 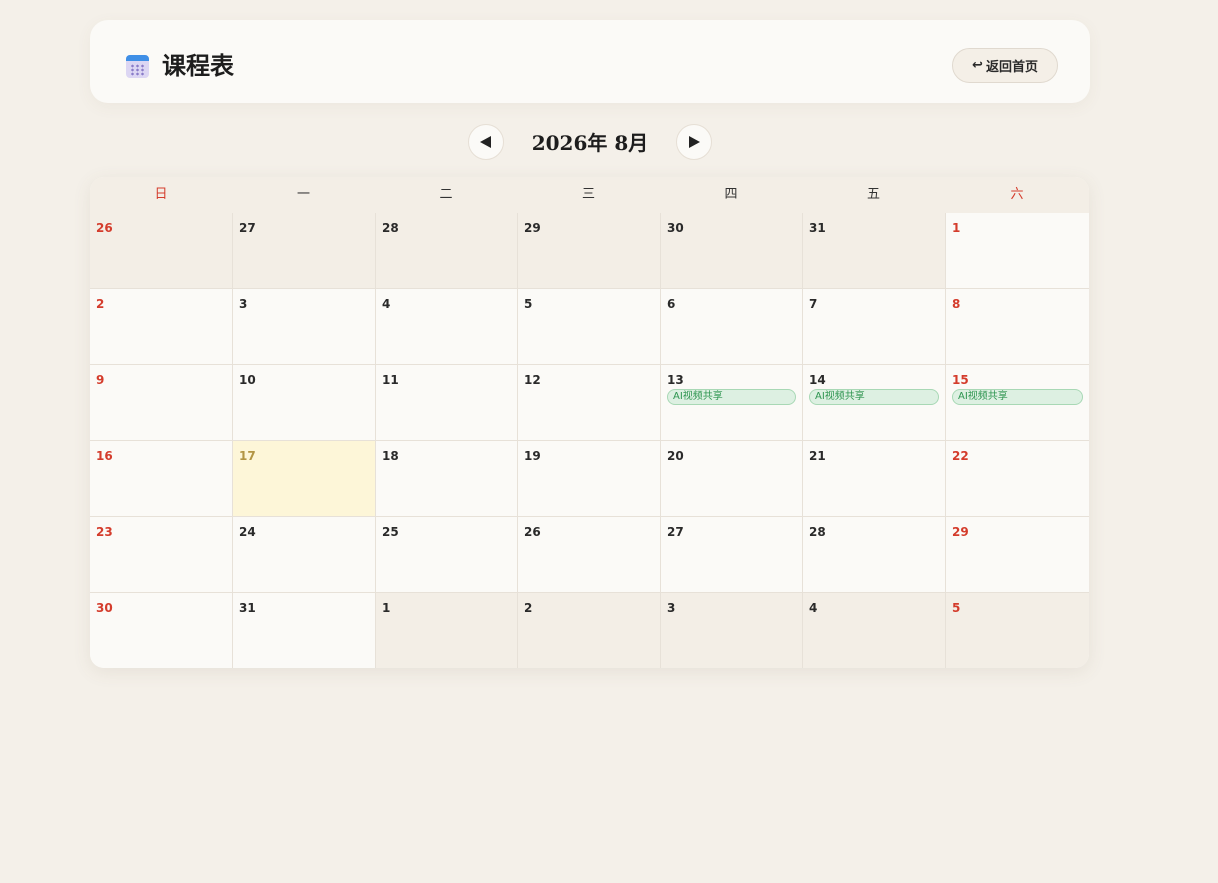 What do you see at coordinates (873, 326) in the screenshot?
I see `day-cell: 7` at bounding box center [873, 326].